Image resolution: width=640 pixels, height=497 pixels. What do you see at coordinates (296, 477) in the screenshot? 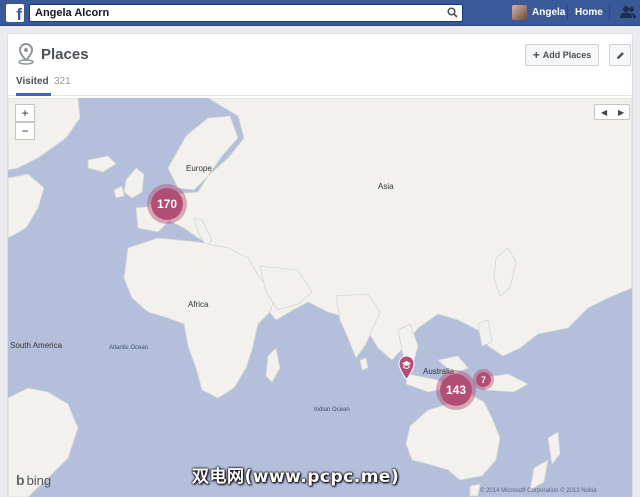
I see `watermark-text: 双电网(www.pcpc.me)` at bounding box center [296, 477].